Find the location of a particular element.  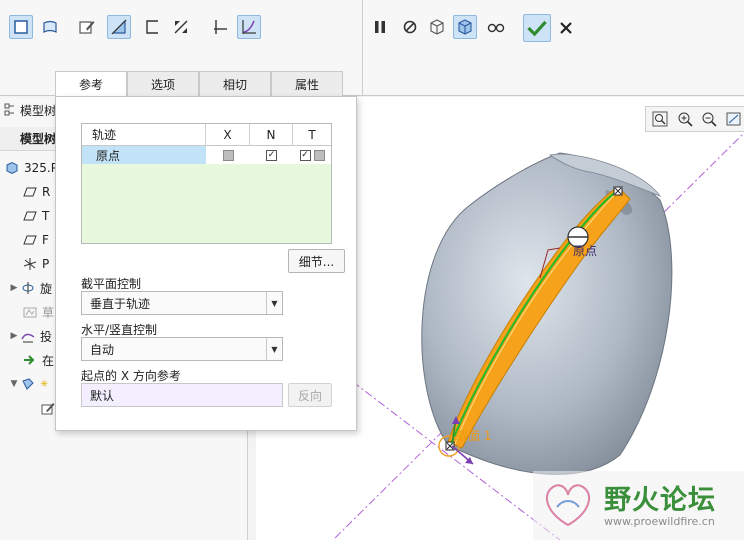

revolve-icon is located at coordinates (28, 288).